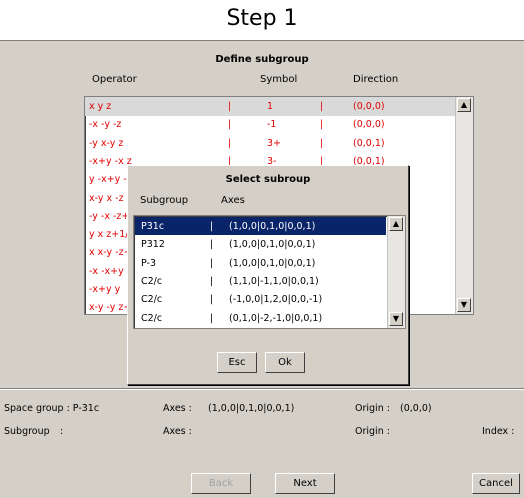  I want to click on subgroup-name: P312, so click(153, 245).